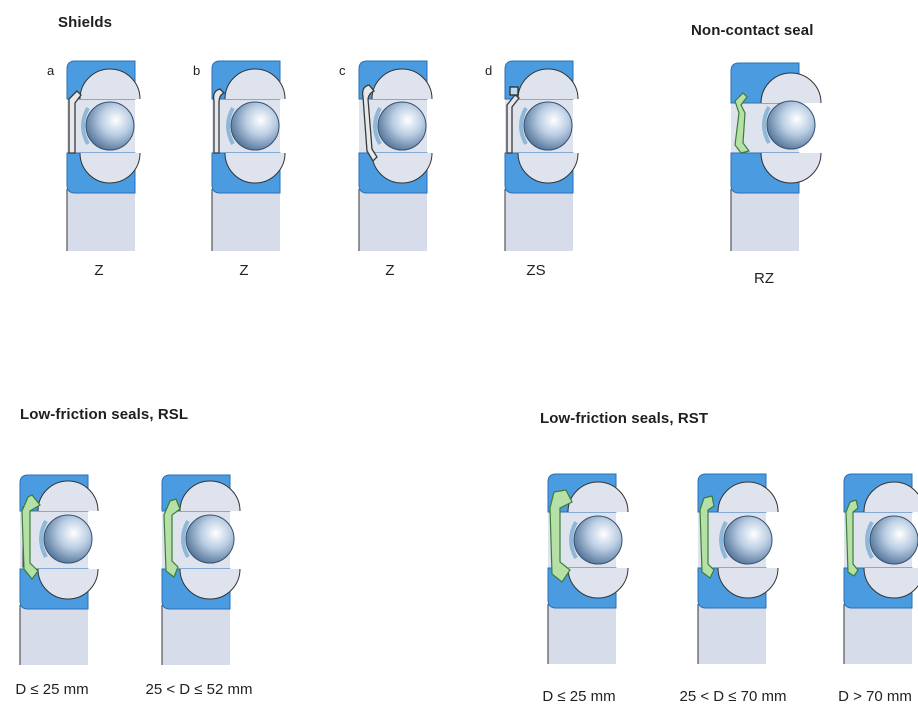  I want to click on caption-rst3: D > 70 mm, so click(875, 696).